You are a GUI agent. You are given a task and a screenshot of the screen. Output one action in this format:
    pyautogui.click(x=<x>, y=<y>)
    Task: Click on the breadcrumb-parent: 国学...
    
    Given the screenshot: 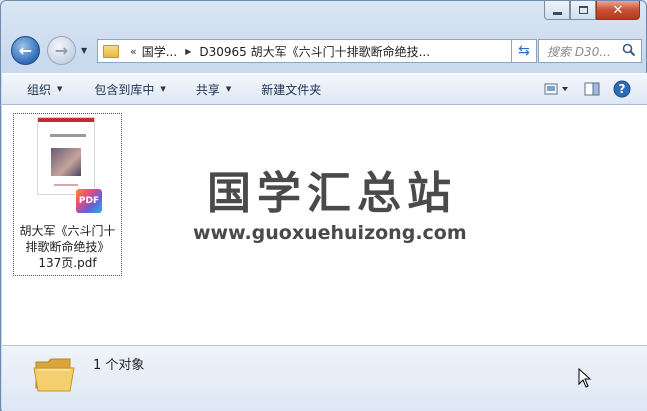 What is the action you would take?
    pyautogui.click(x=159, y=51)
    